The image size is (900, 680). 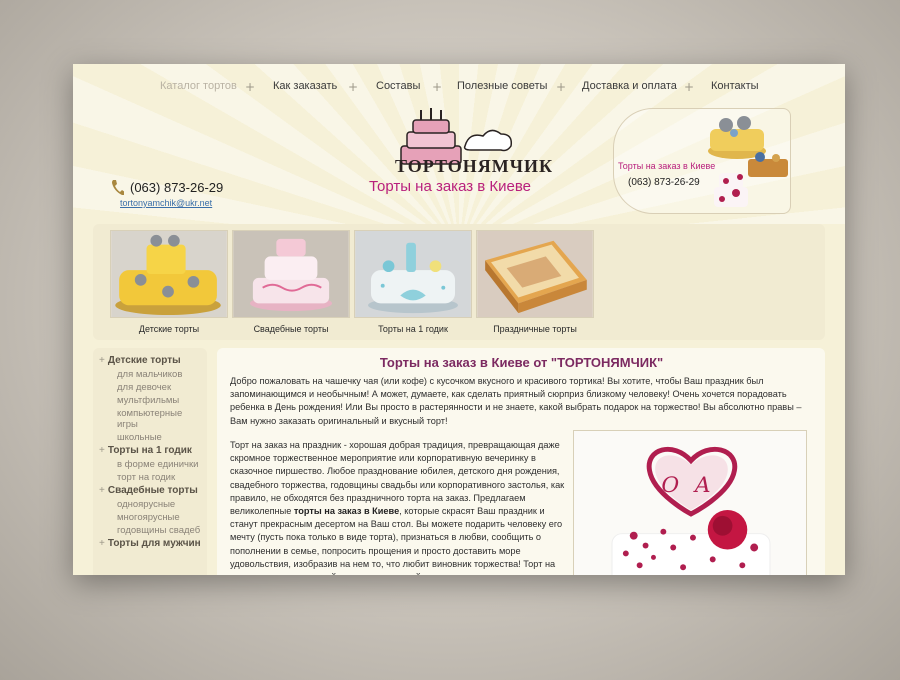 I want to click on sidebar-group-first-year: + Торты на 1 годик, so click(x=151, y=451).